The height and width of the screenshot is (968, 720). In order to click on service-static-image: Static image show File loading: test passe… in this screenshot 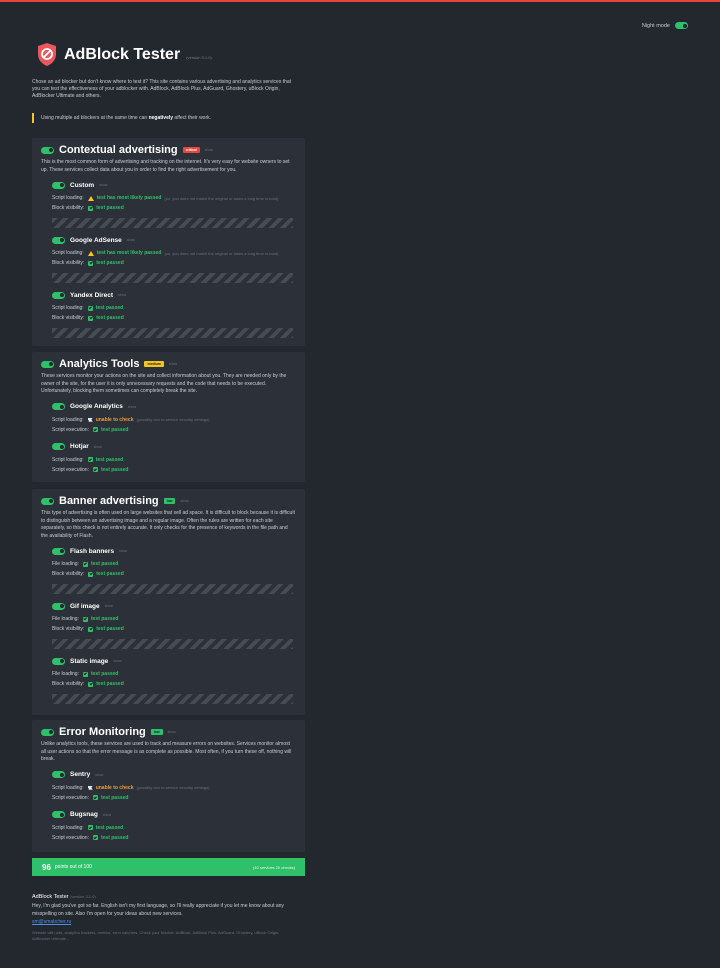, I will do `click(174, 681)`.